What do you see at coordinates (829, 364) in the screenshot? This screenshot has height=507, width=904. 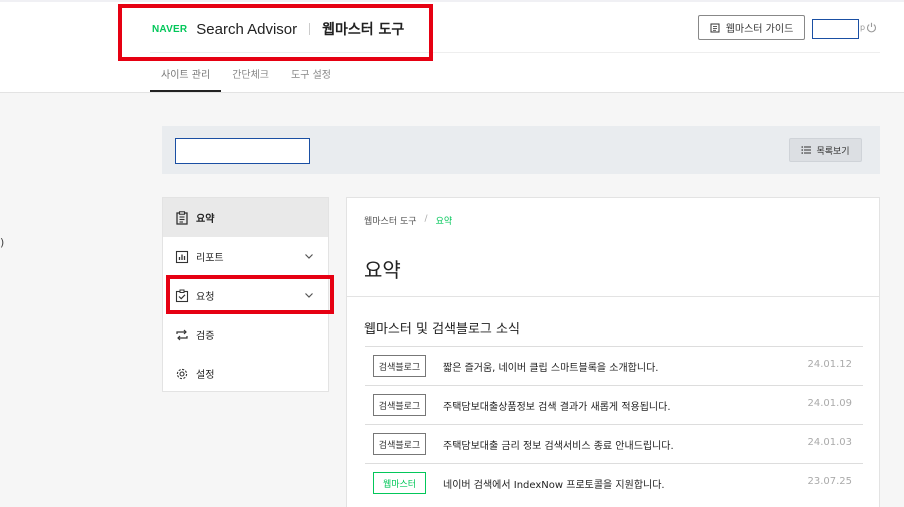 I see `news-date: 24.01.12` at bounding box center [829, 364].